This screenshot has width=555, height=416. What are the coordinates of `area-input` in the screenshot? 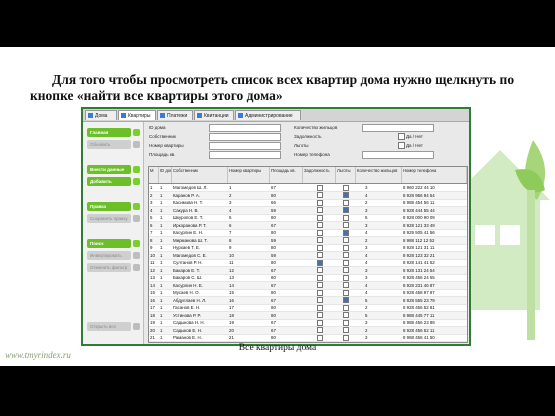 It's located at (245, 155).